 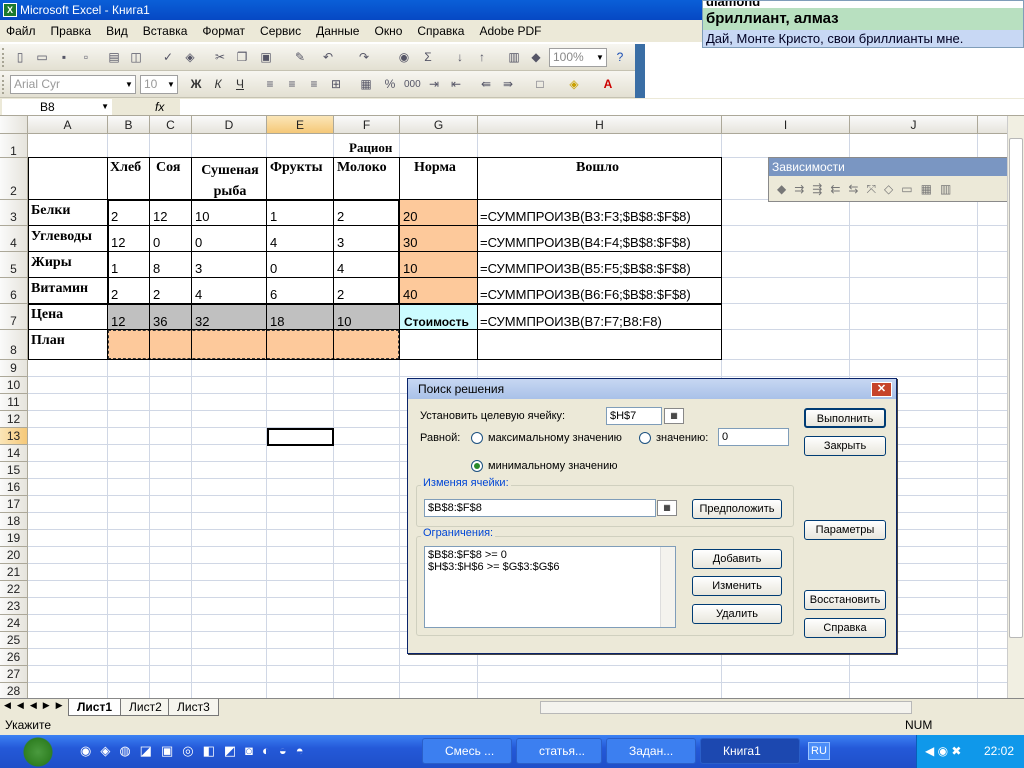 I want to click on value-radio, so click(x=645, y=438).